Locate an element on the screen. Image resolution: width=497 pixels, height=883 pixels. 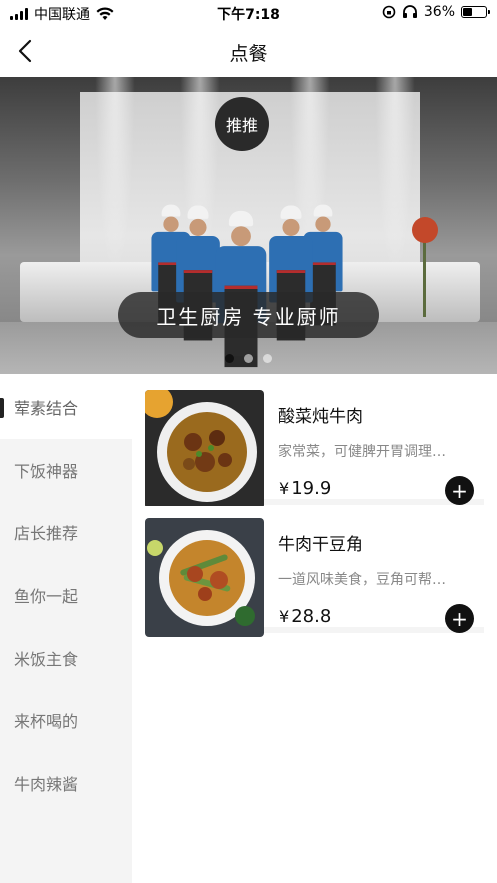
dish-name: 牛肉干豆角 is located at coordinates (320, 545).